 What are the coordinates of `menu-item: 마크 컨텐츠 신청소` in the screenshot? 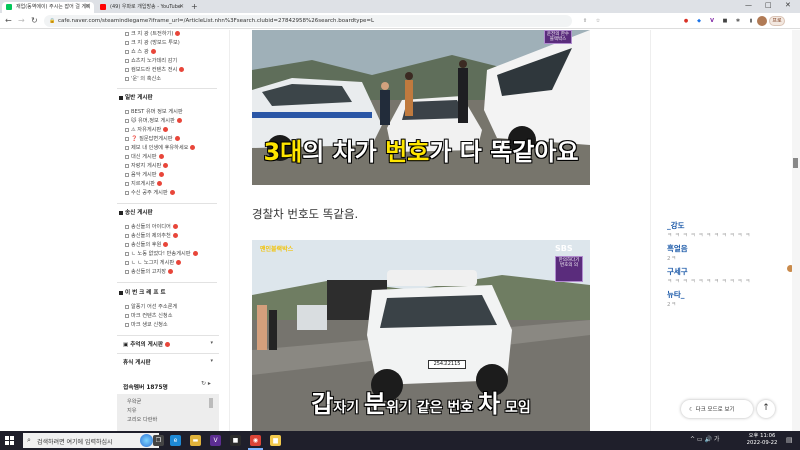 It's located at (148, 315).